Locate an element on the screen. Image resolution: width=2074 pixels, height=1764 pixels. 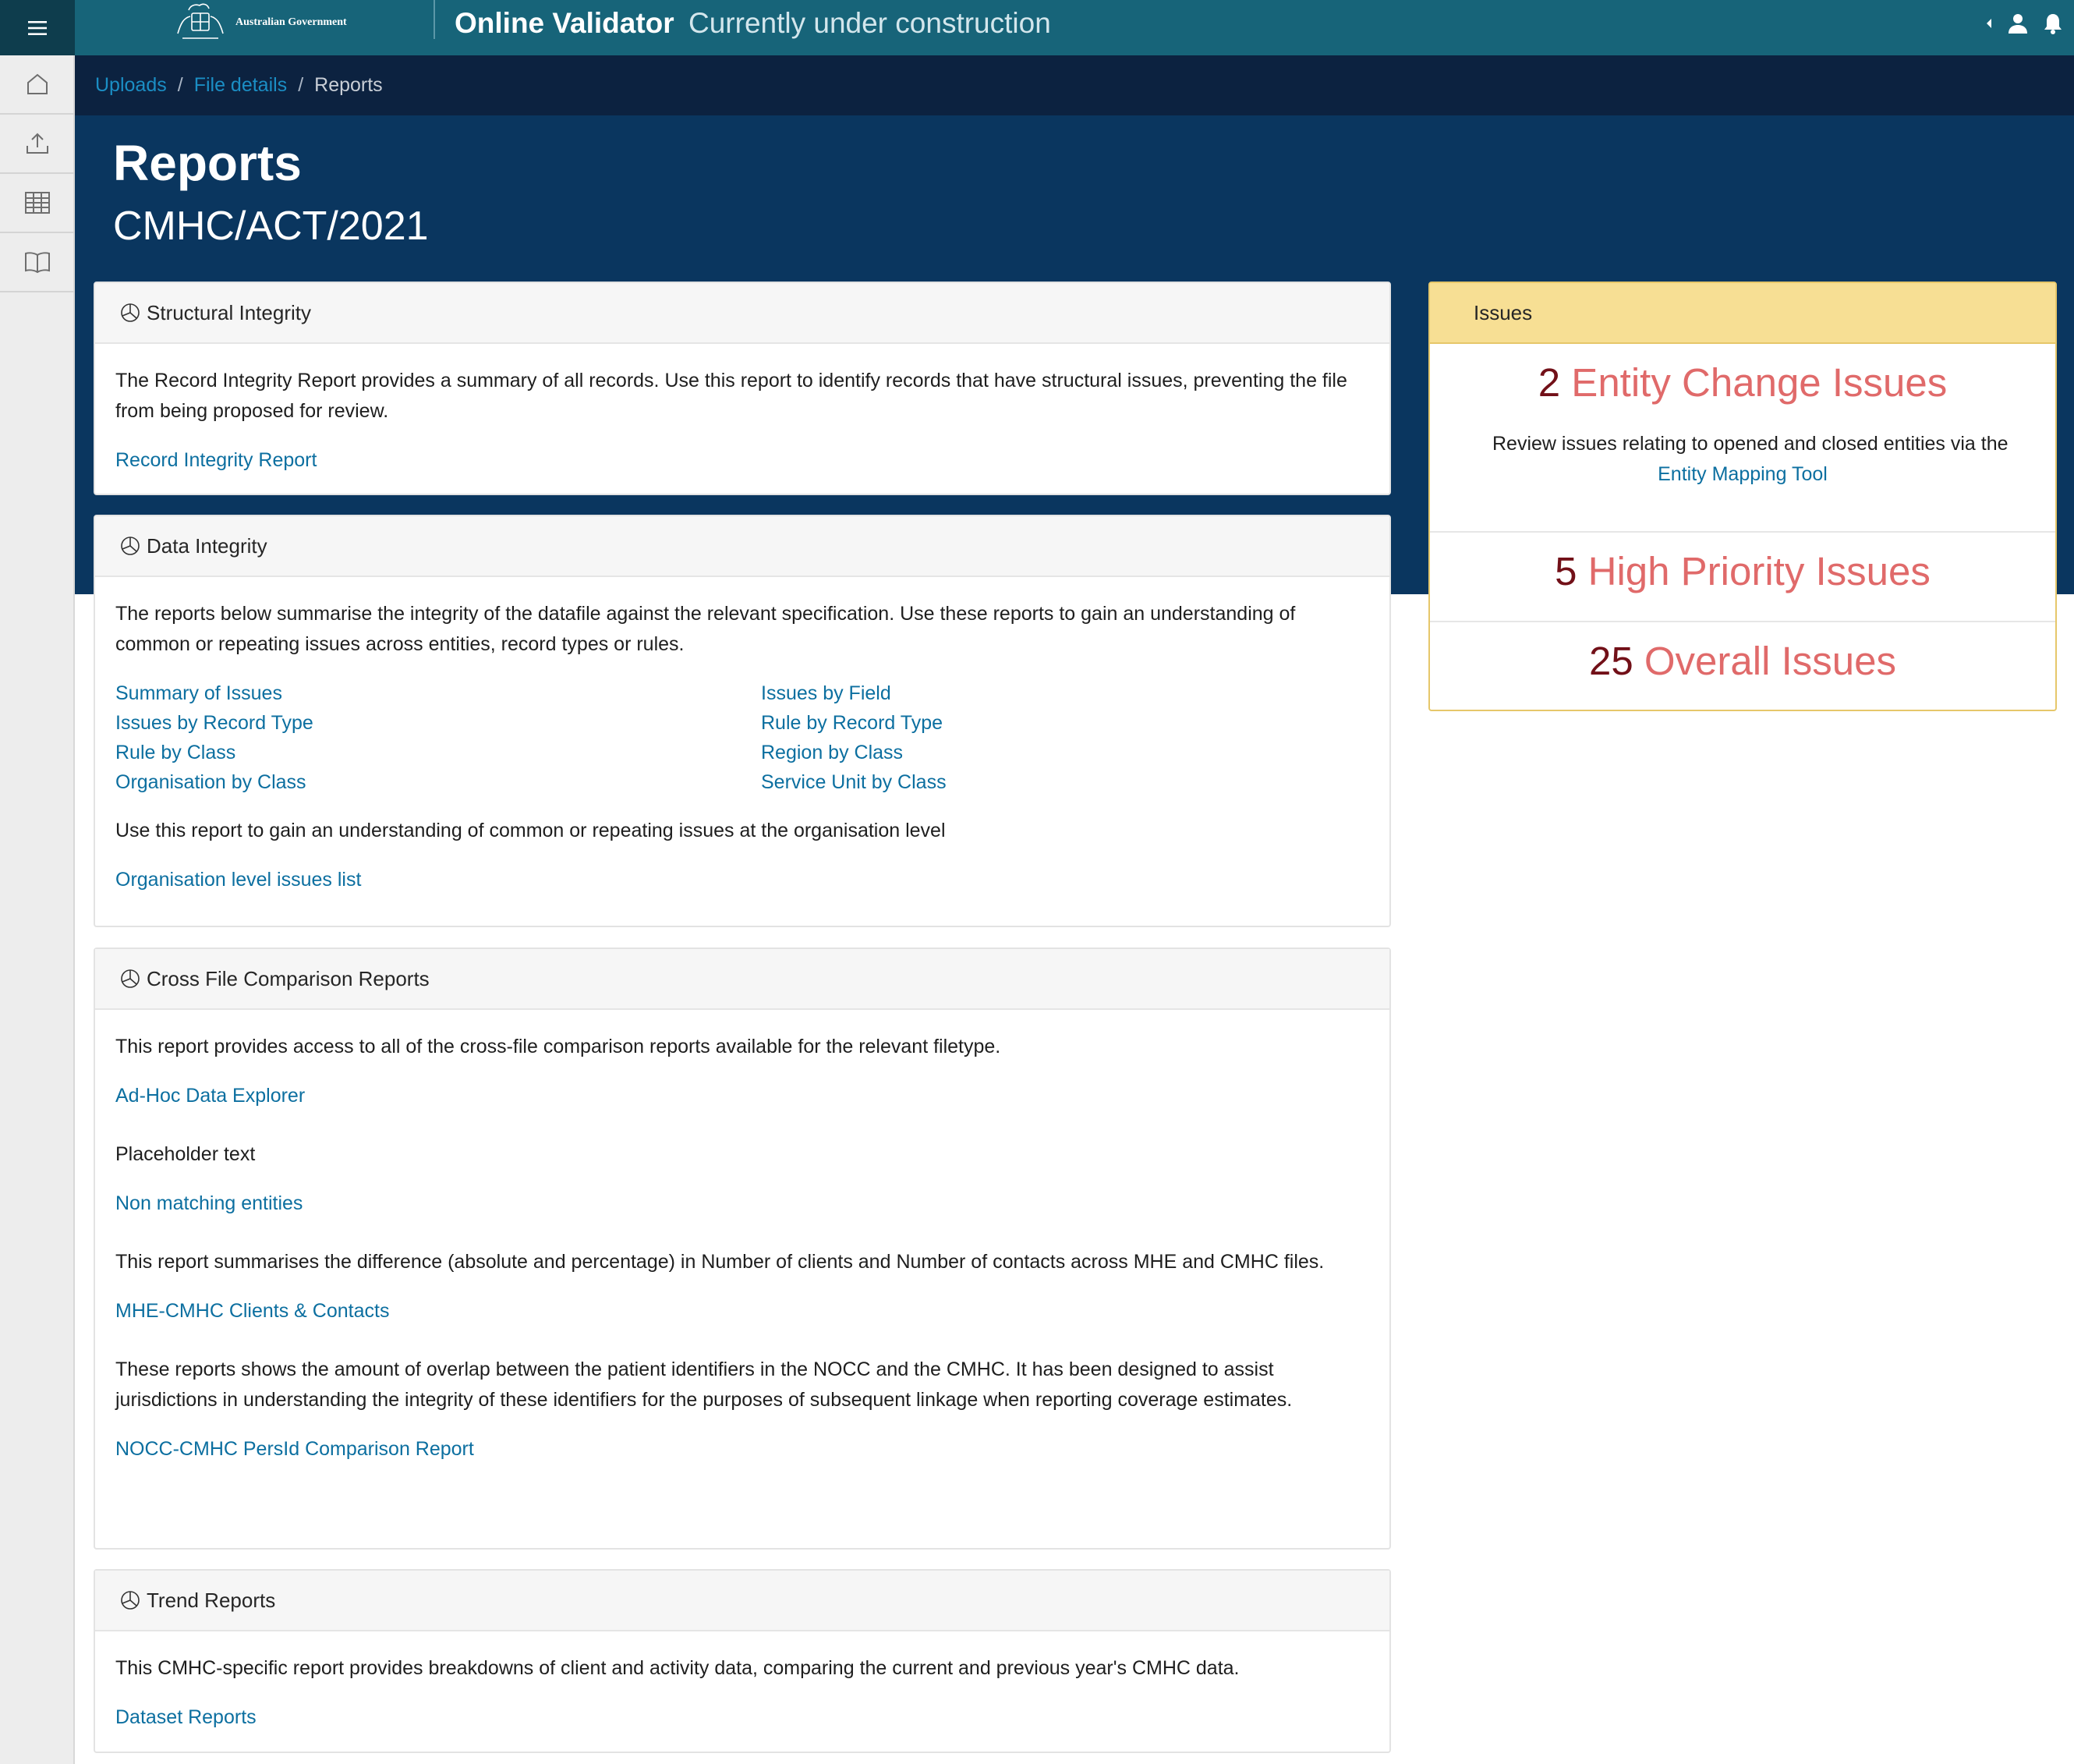
rule-by-class-link: Rule by Class is located at coordinates (438, 752).